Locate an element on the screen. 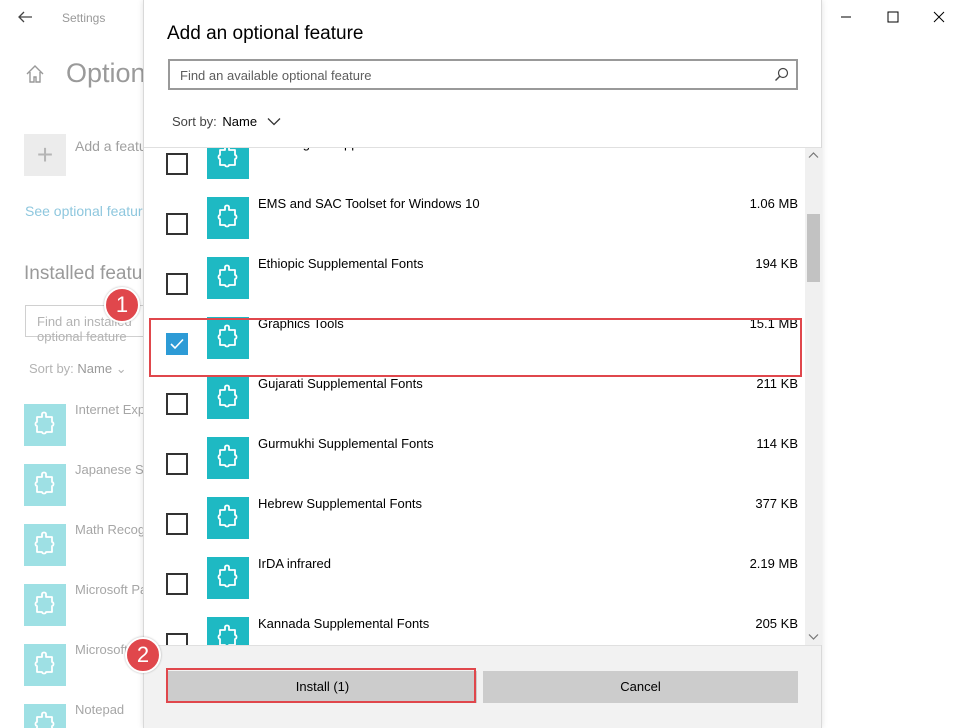  dialog-title: Add an optional feature is located at coordinates (265, 33).